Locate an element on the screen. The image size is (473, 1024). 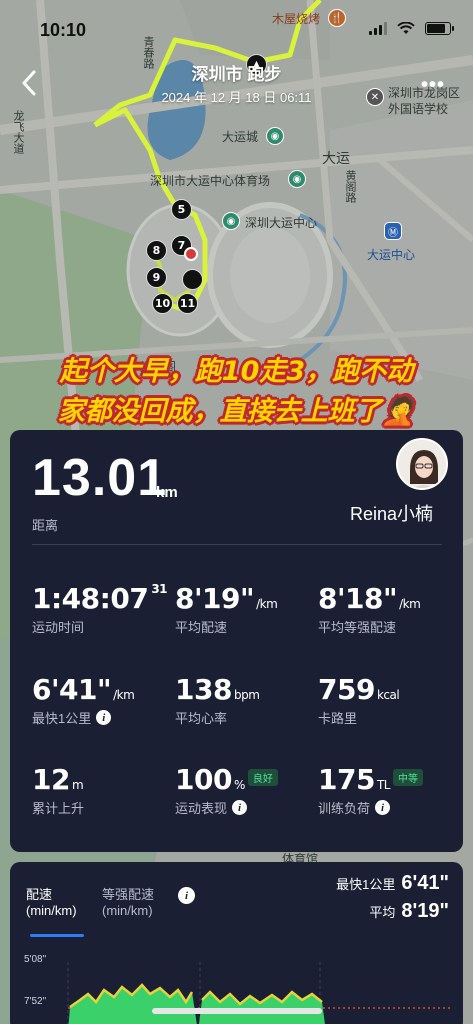
distance-value: 13.01 is located at coordinates (100, 478).